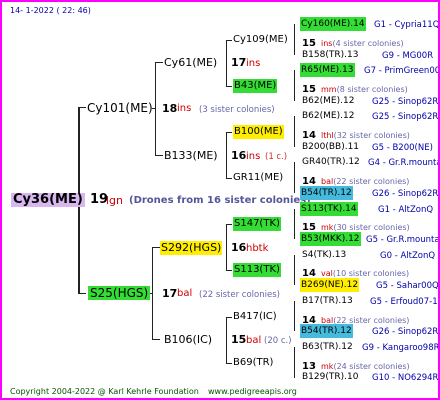  Describe the element at coordinates (327, 43) in the screenshot. I see `gen4-abbr: ins` at that location.